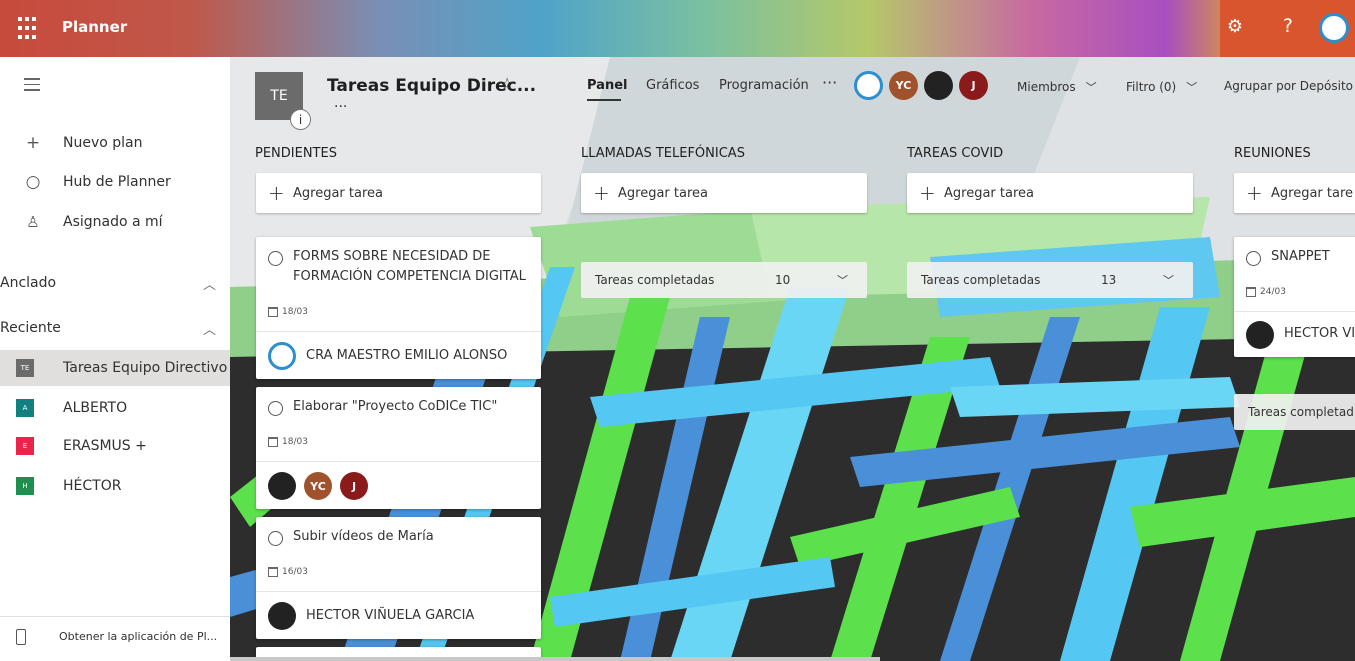 The image size is (1355, 661). I want to click on group-by-dropdown: Agrupar por Depósito, so click(1288, 86).